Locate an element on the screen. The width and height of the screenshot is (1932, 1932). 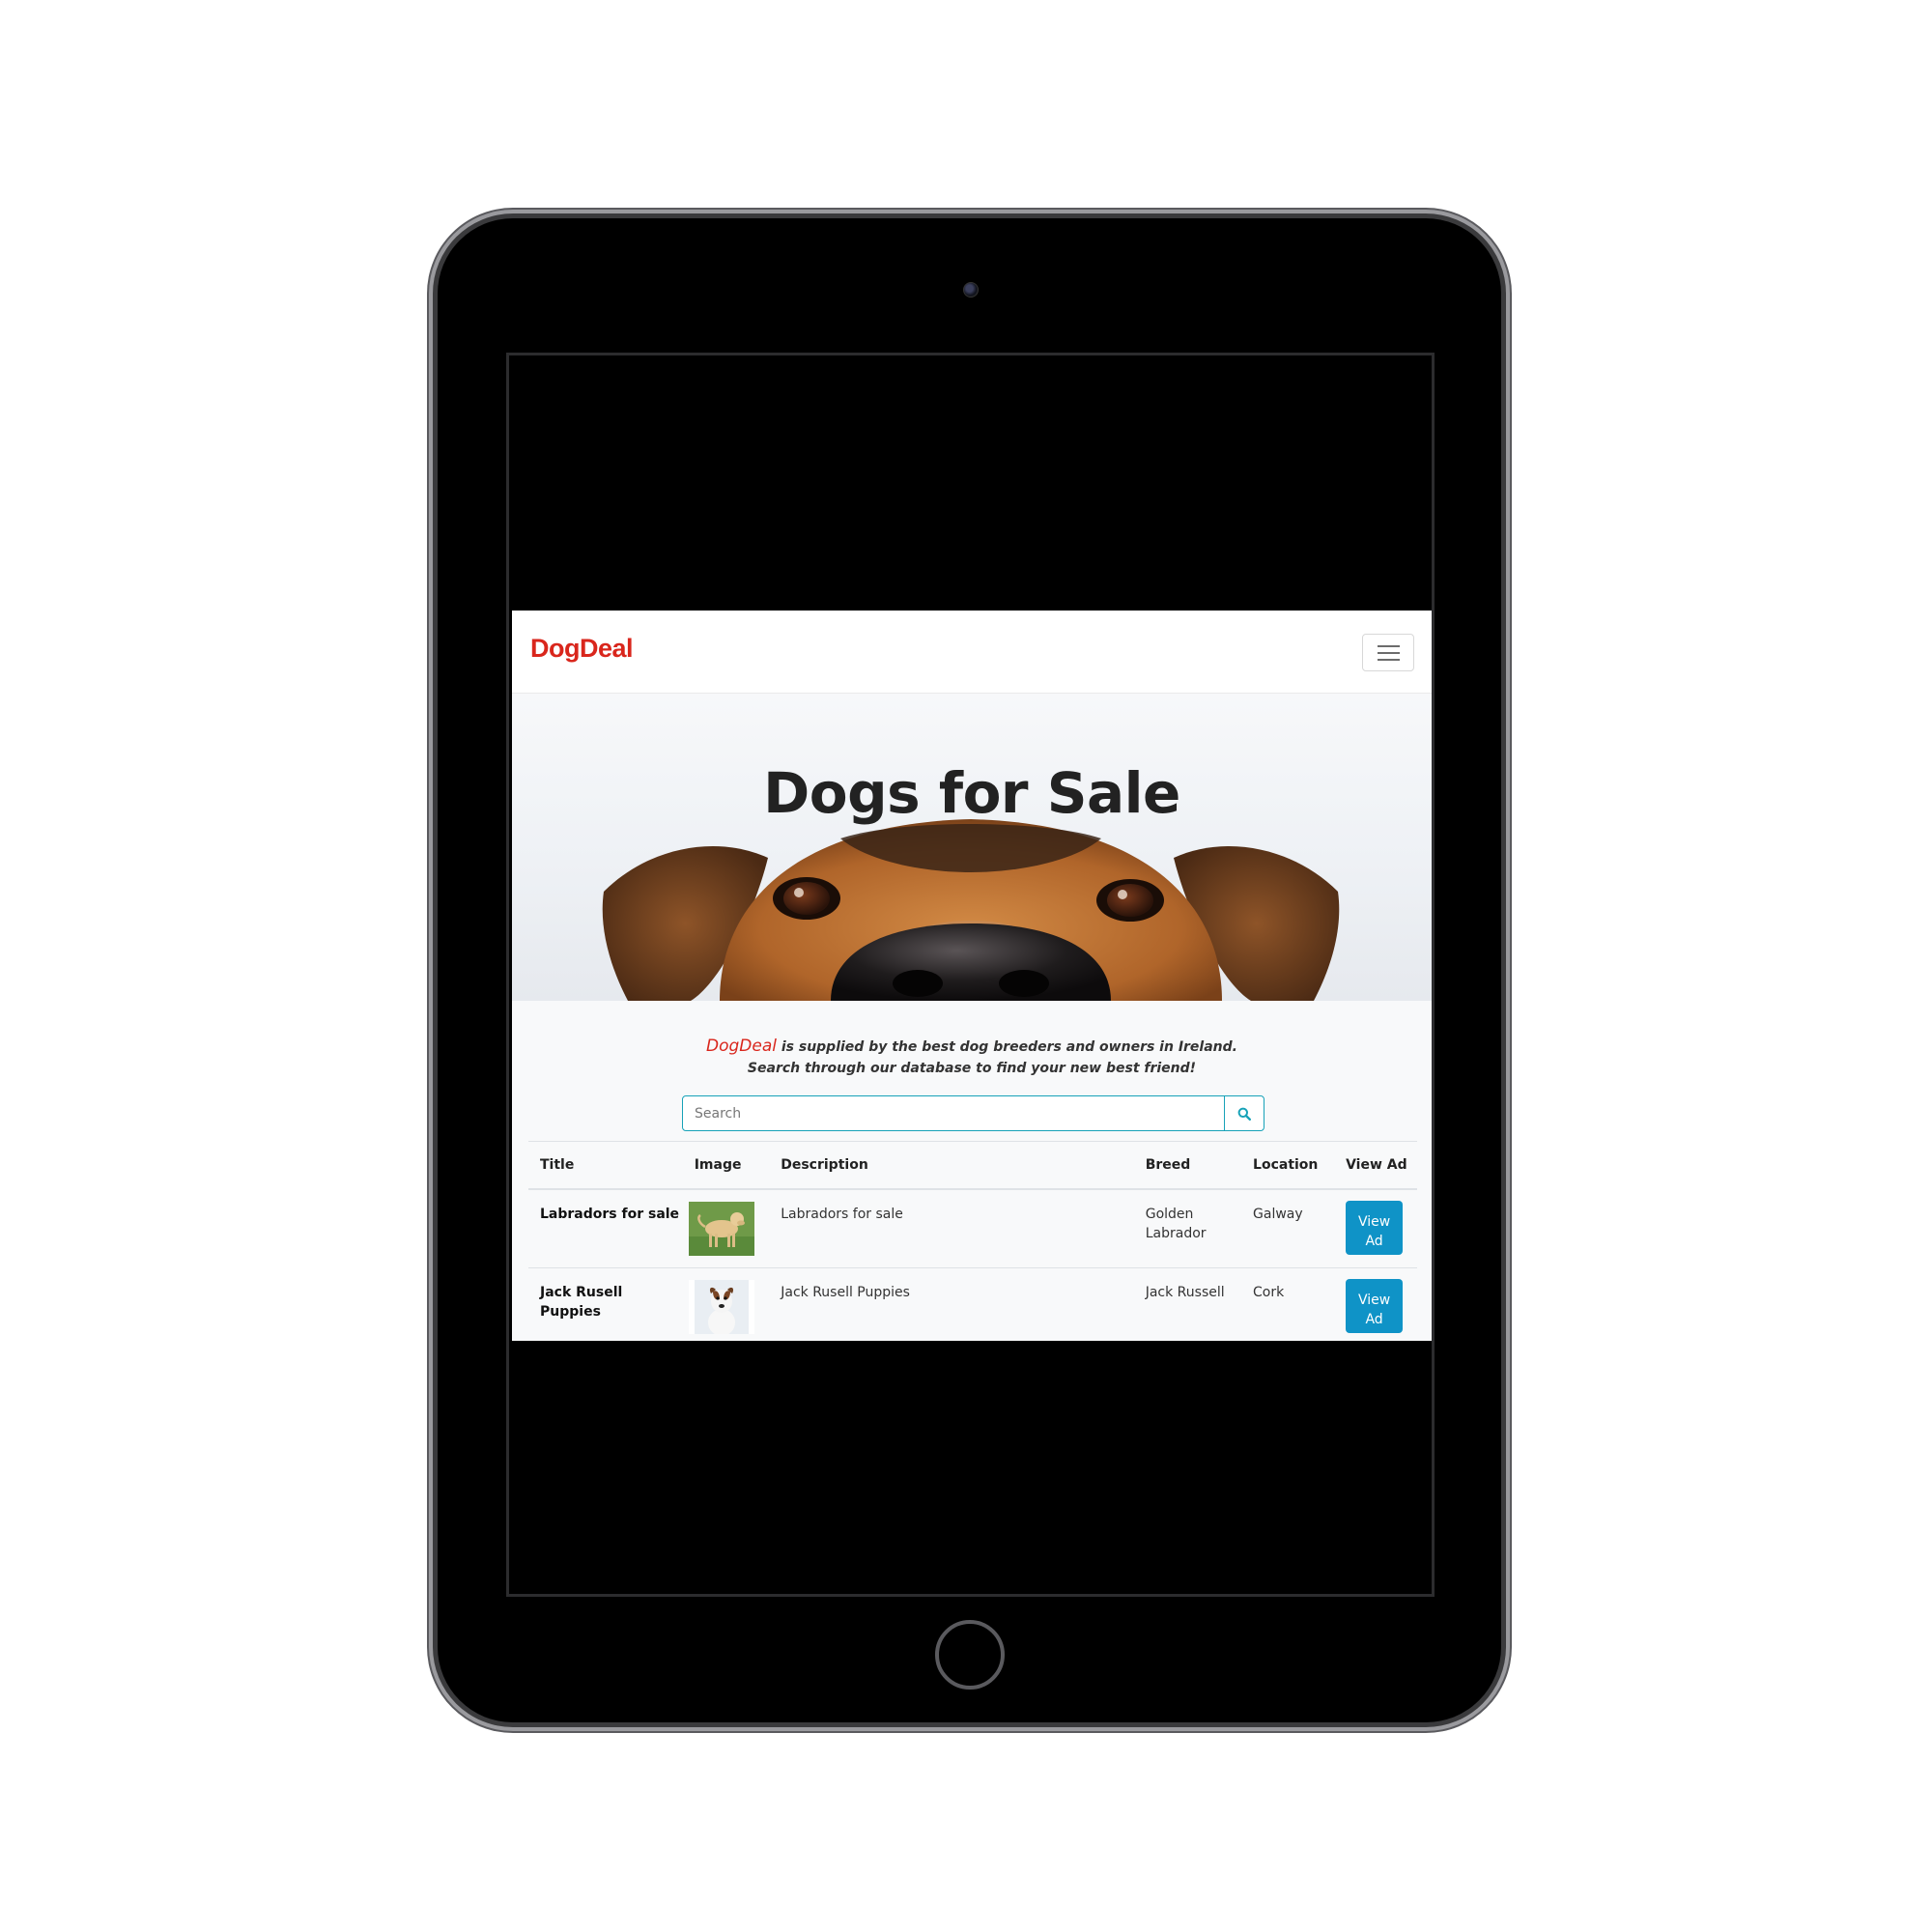
camera-icon is located at coordinates (971, 290).